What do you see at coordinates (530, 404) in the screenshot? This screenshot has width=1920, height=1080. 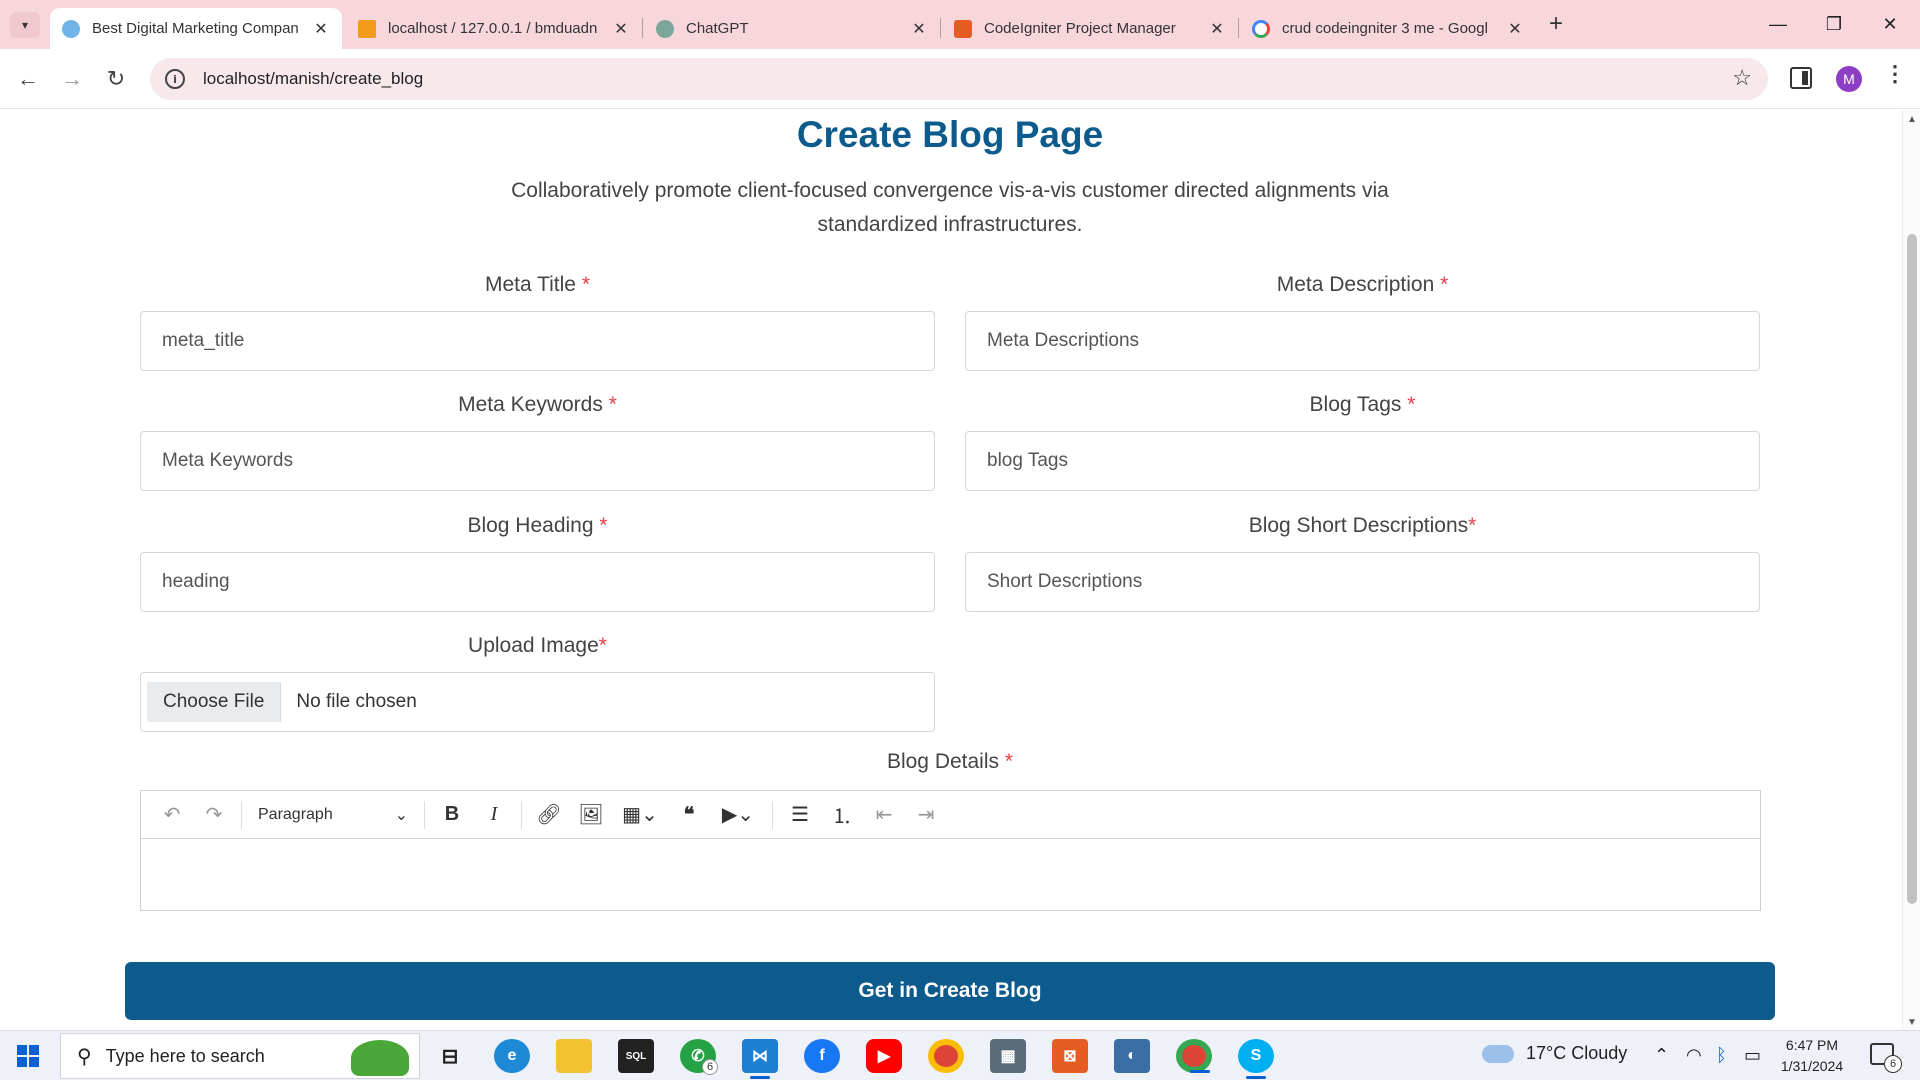 I see `label-text: Meta Keywords` at bounding box center [530, 404].